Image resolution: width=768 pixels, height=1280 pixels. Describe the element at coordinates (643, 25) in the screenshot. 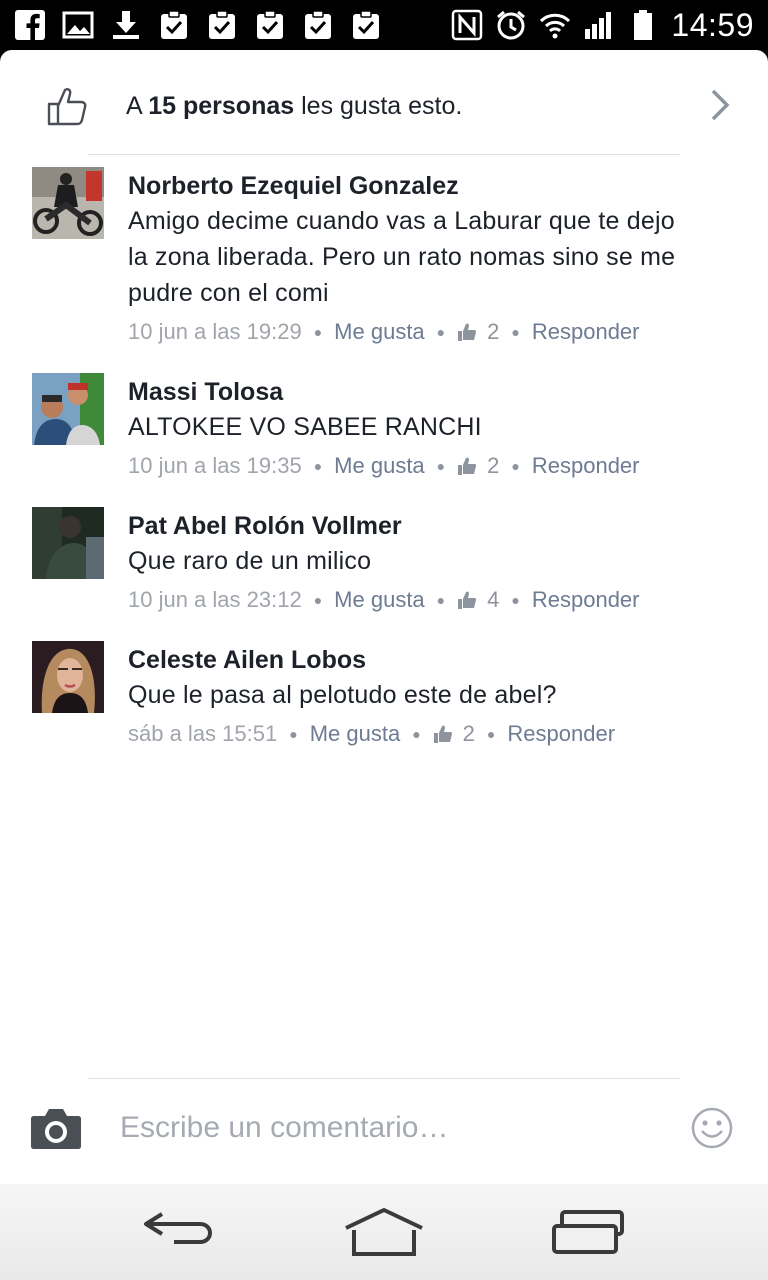

I see `battery-icon` at that location.